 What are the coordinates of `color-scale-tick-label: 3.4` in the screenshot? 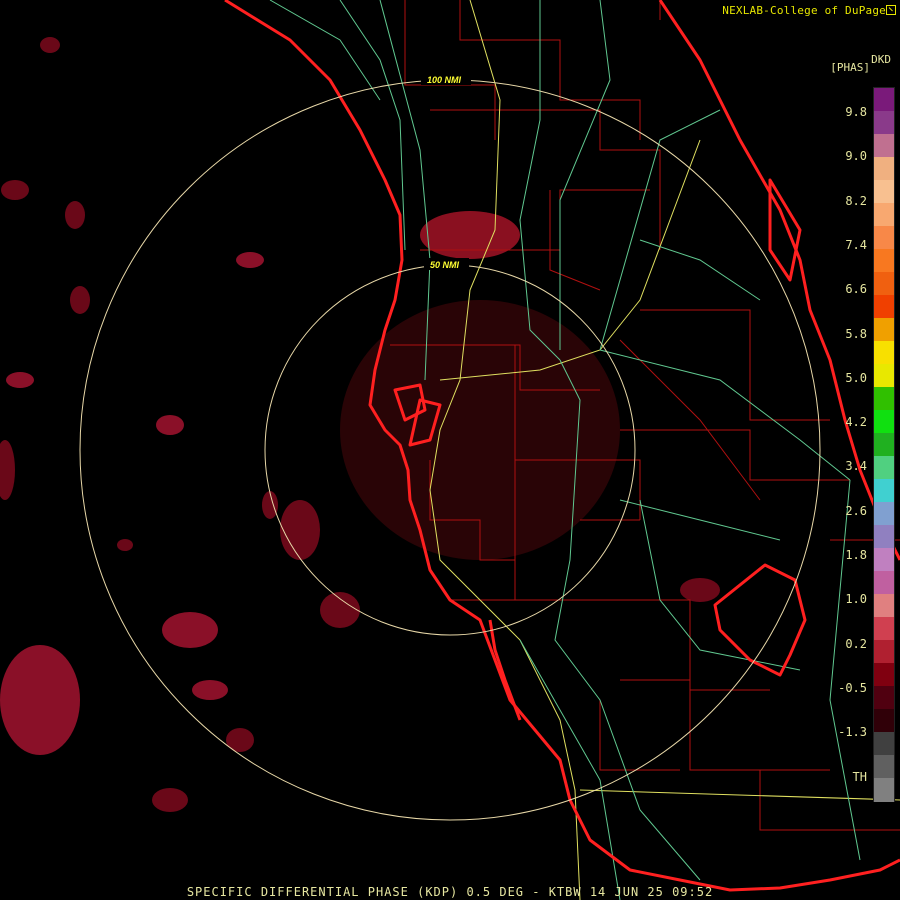 It's located at (856, 466).